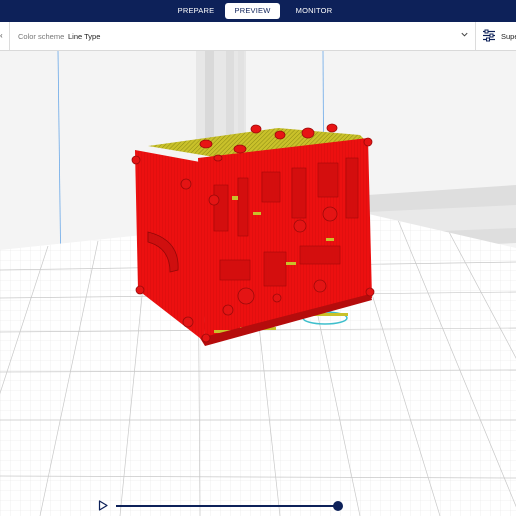 The image size is (516, 516). What do you see at coordinates (314, 11) in the screenshot?
I see `tab-monitor: MONITOR` at bounding box center [314, 11].